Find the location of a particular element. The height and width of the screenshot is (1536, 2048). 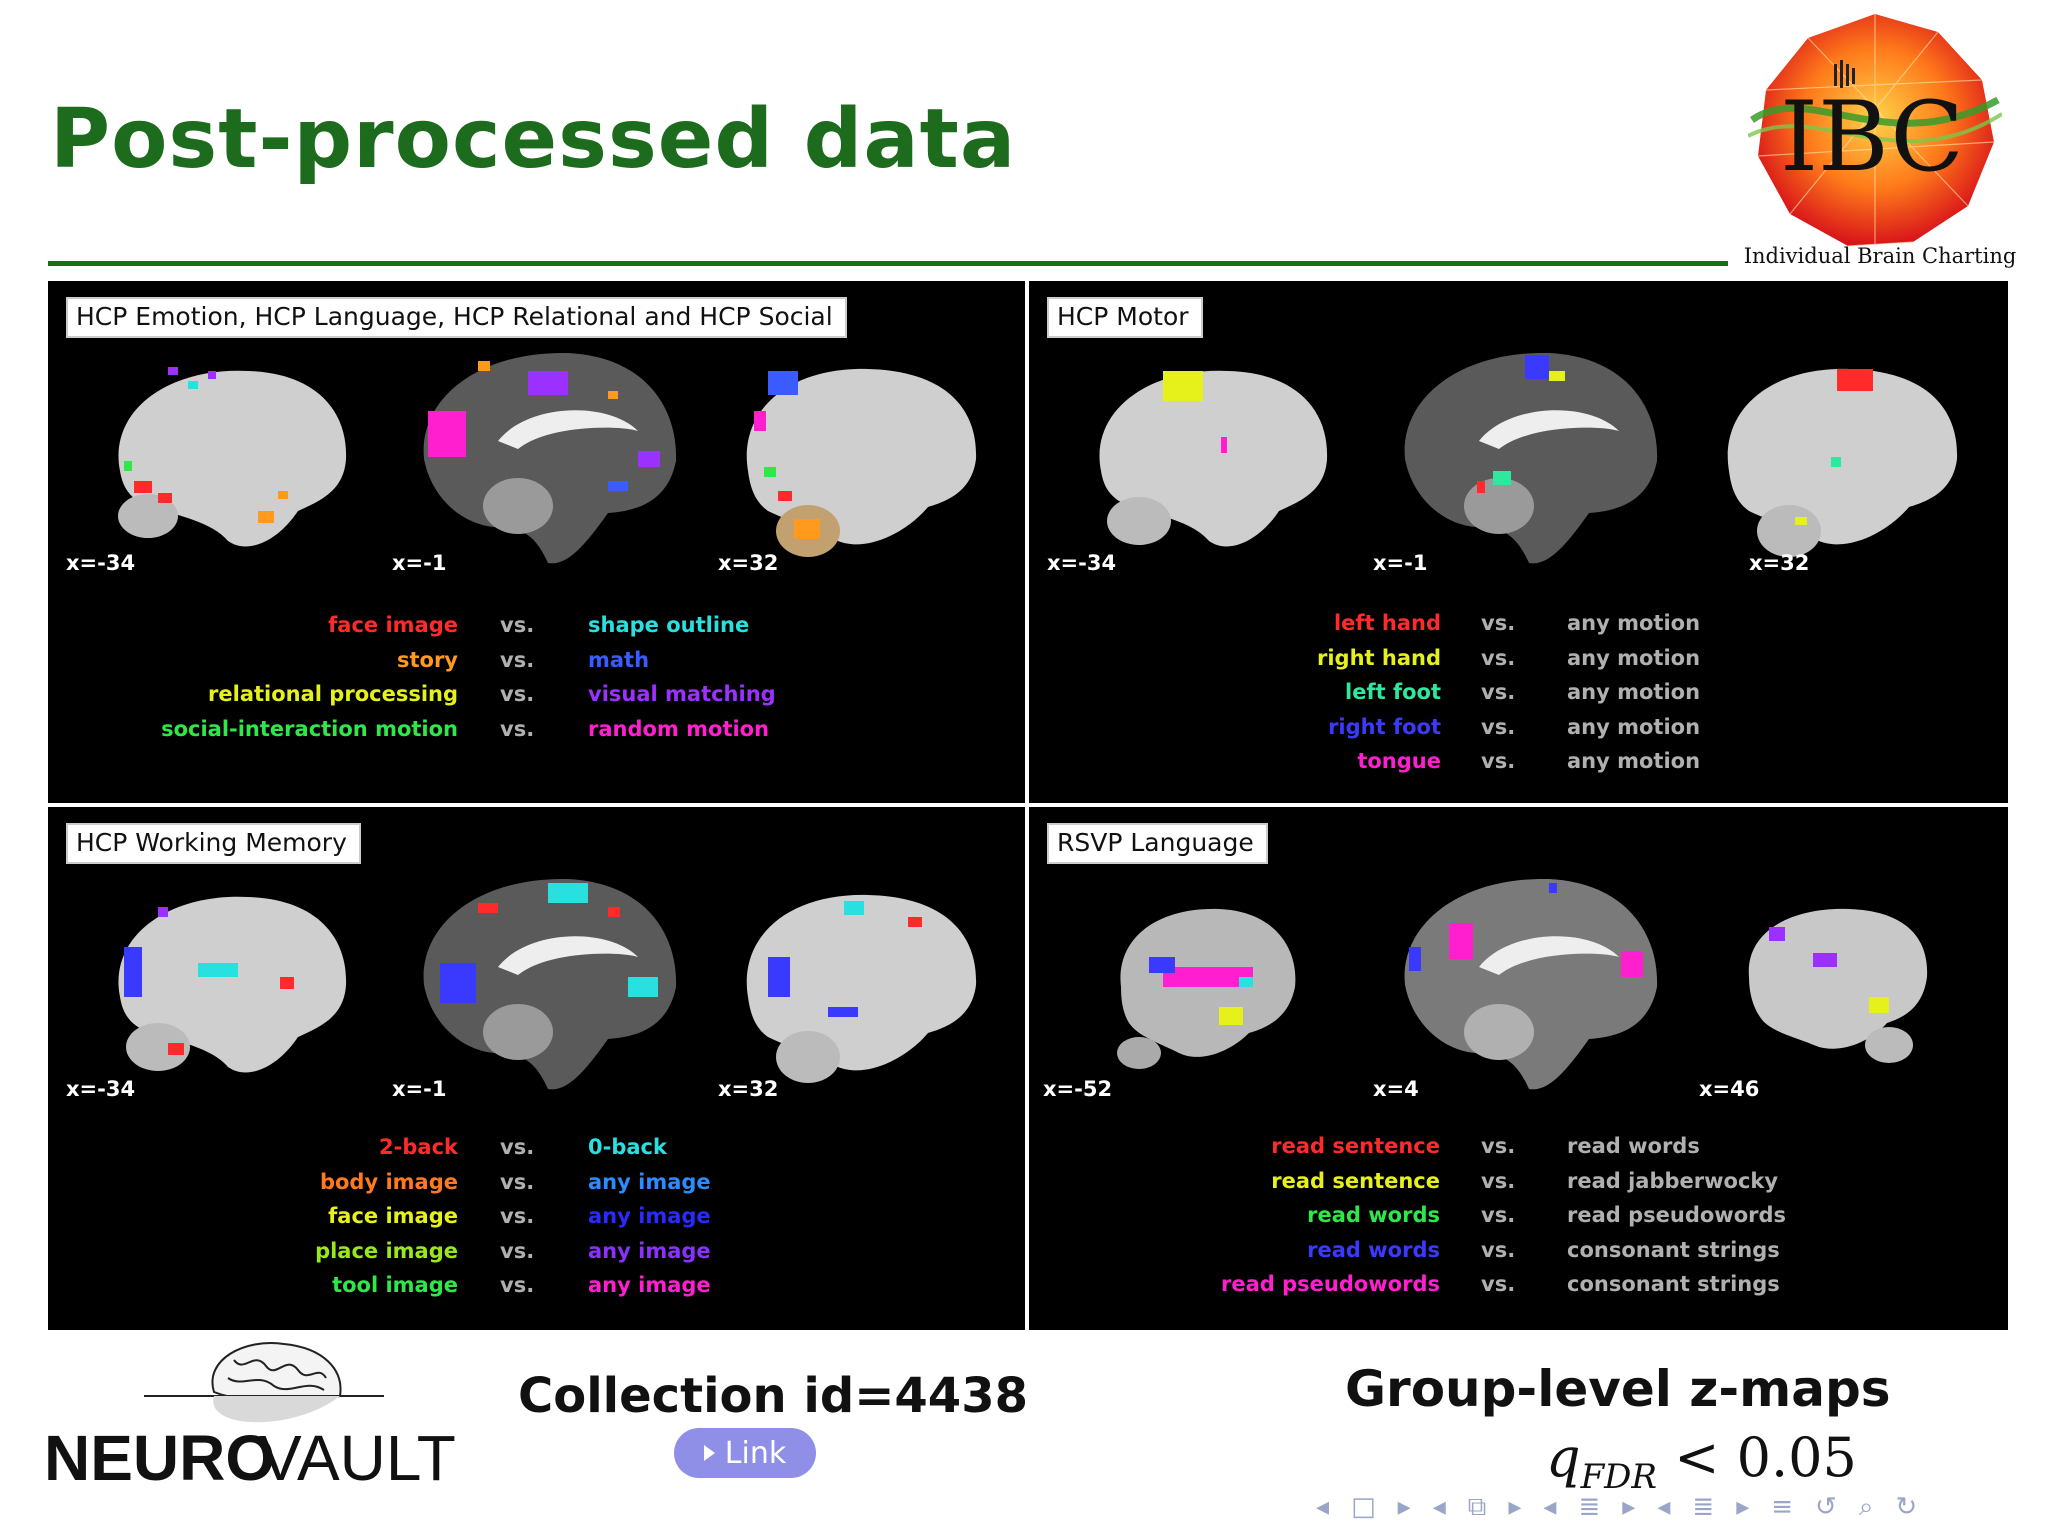

coord-label: x=-52 is located at coordinates (1078, 1089).